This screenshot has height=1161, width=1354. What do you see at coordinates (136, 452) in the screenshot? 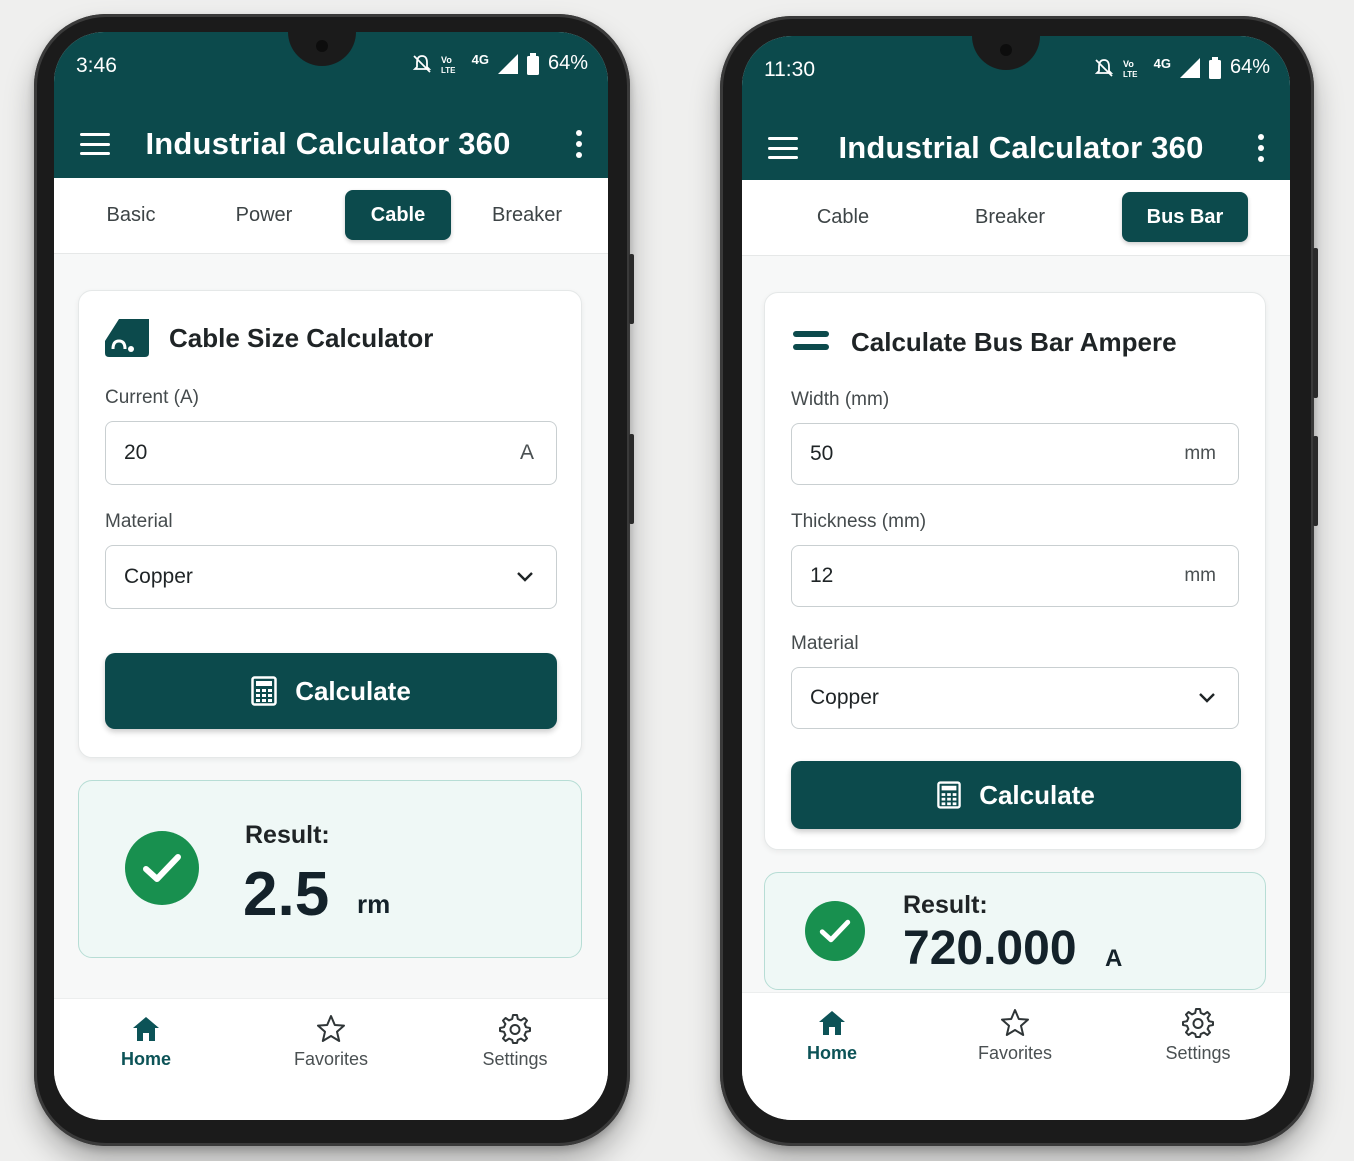
I see `current-value: 20` at bounding box center [136, 452].